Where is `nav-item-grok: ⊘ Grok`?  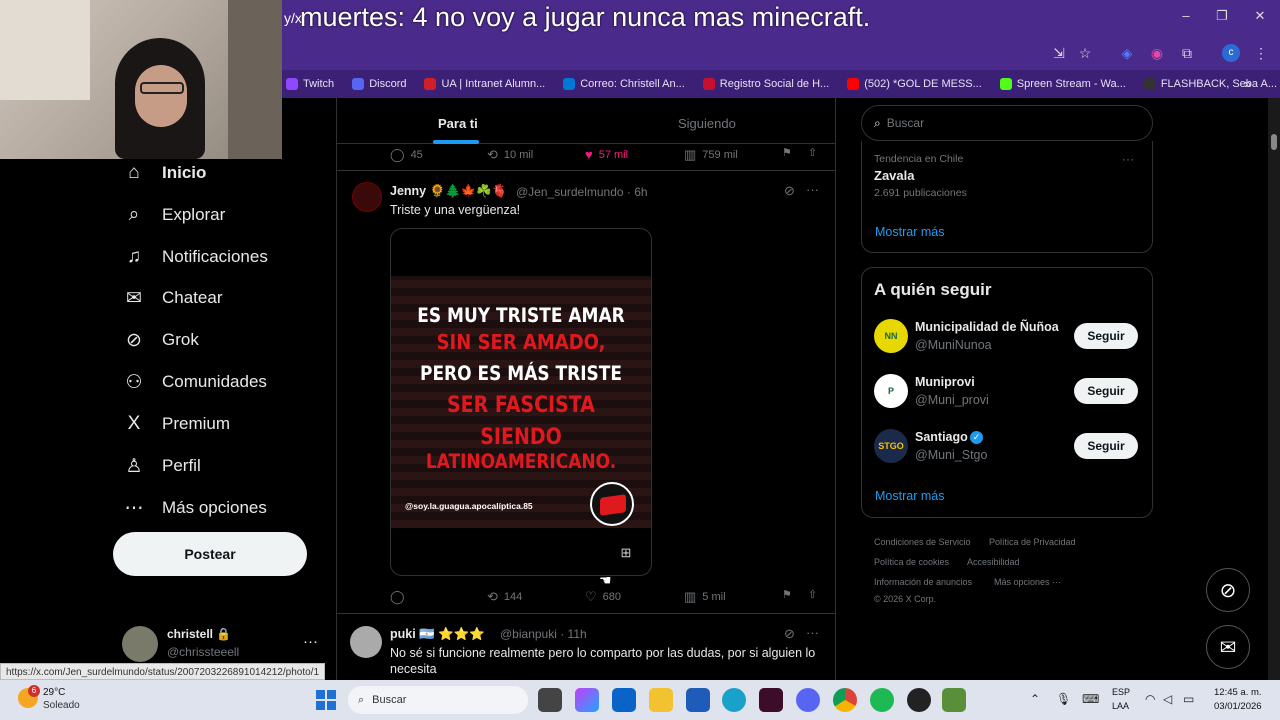
nav-item-grok: ⊘ Grok is located at coordinates (161, 340).